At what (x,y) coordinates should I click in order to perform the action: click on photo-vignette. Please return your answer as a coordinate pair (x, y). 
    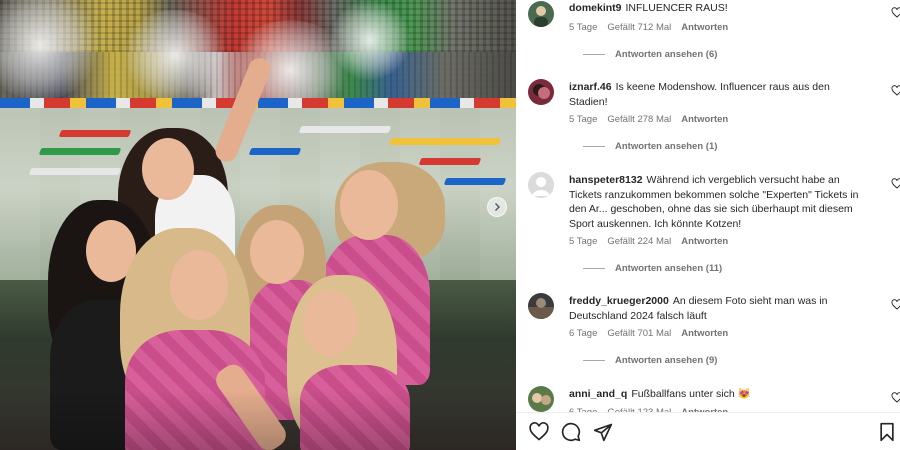
    Looking at the image, I should click on (258, 420).